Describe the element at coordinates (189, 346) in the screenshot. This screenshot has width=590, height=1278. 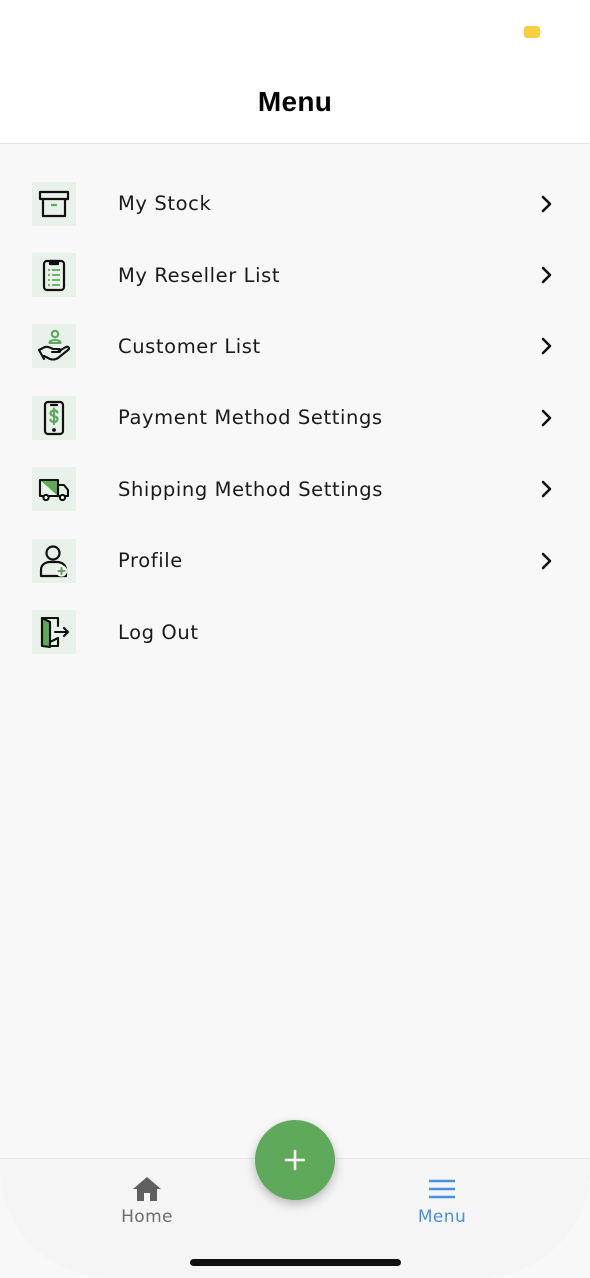
I see `menu-item-label: Customer List` at that location.